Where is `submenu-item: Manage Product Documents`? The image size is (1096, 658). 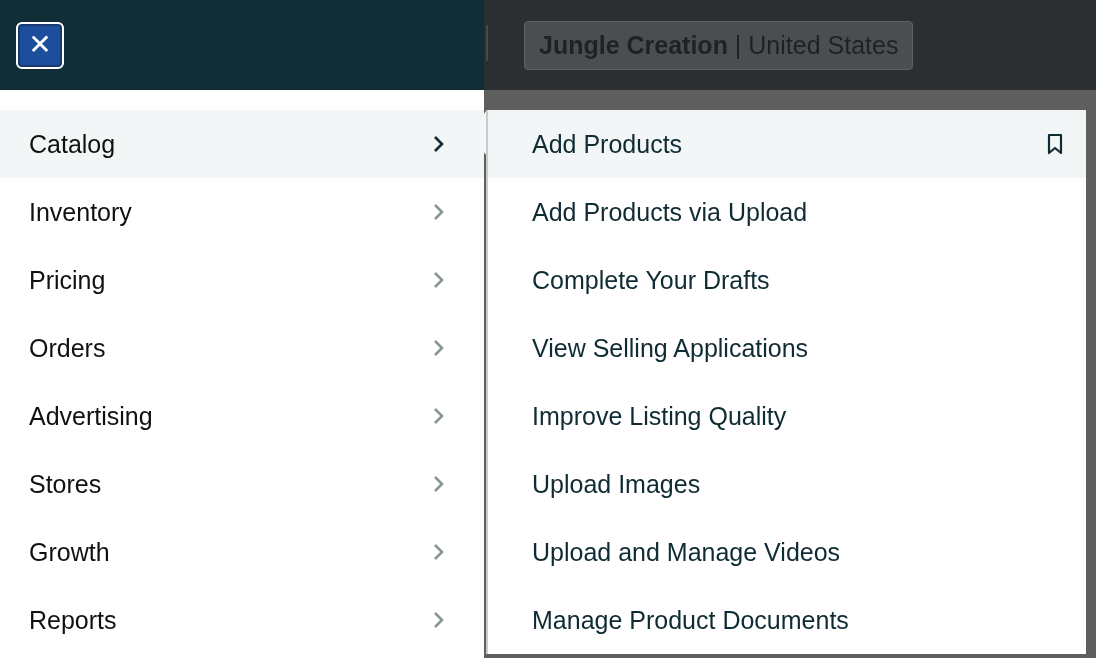 submenu-item: Manage Product Documents is located at coordinates (787, 620).